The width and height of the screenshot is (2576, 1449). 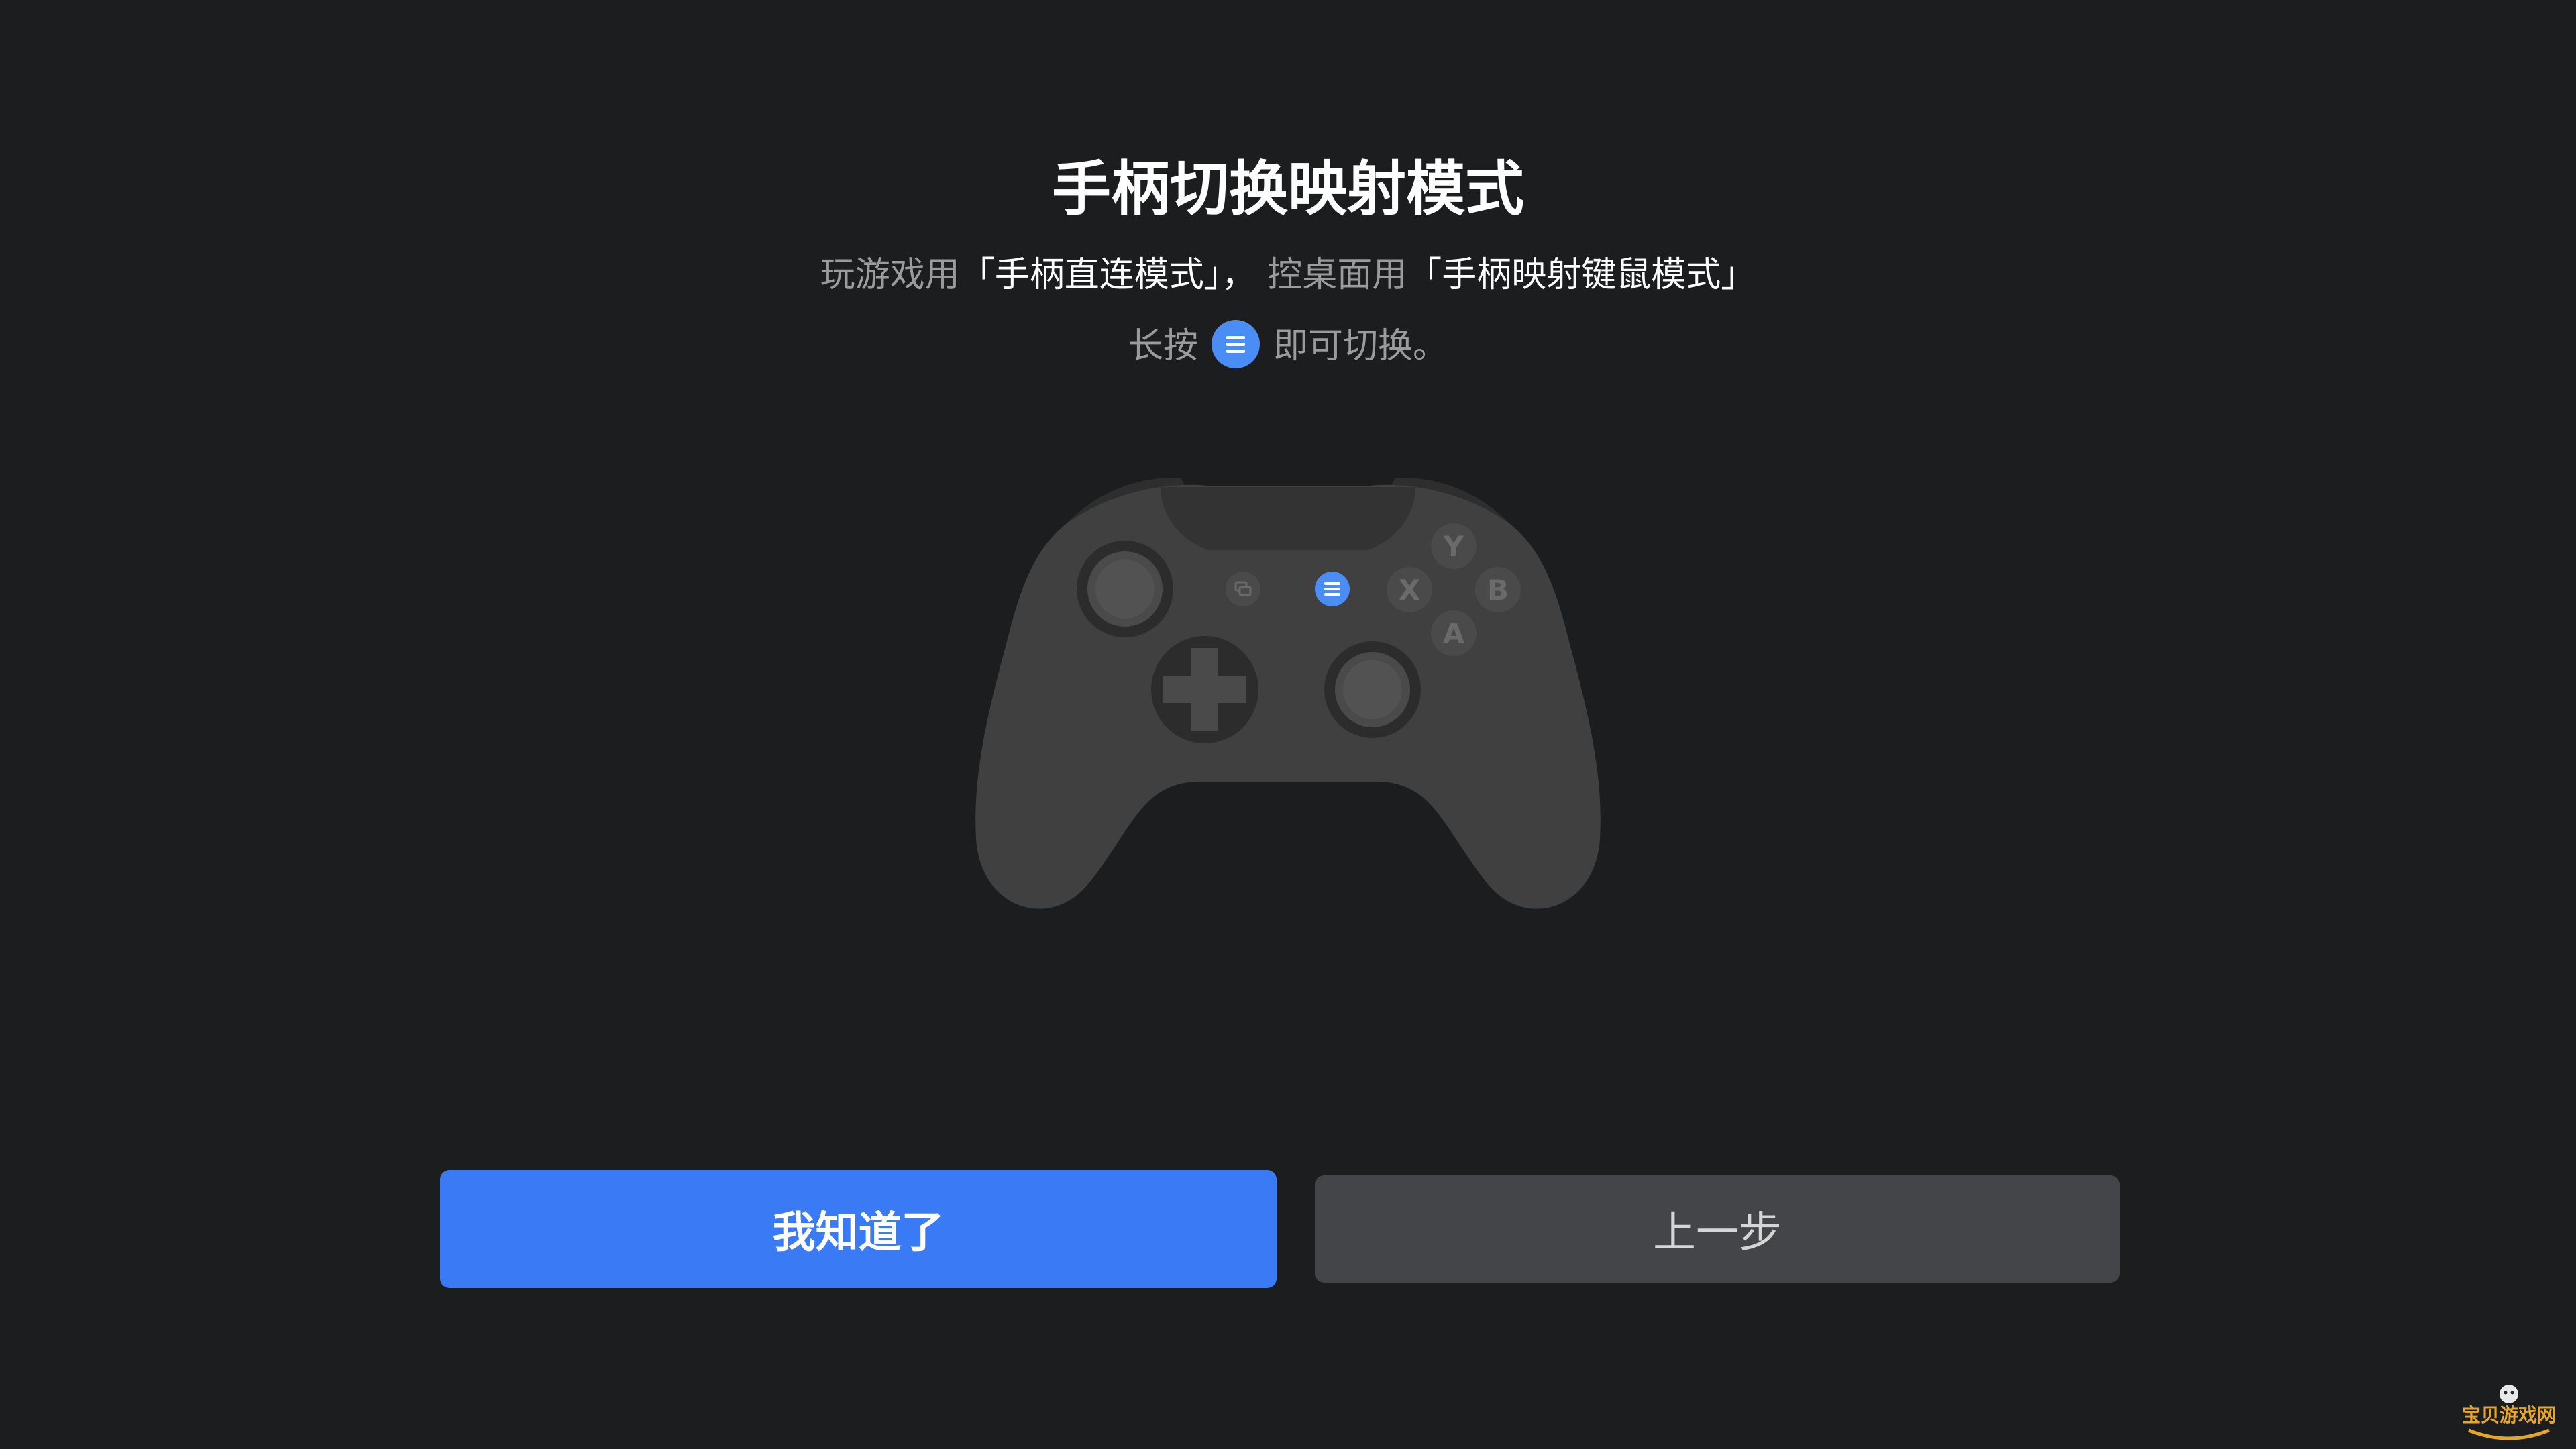 What do you see at coordinates (1337, 275) in the screenshot?
I see `desktop-usage-label: 控桌面用` at bounding box center [1337, 275].